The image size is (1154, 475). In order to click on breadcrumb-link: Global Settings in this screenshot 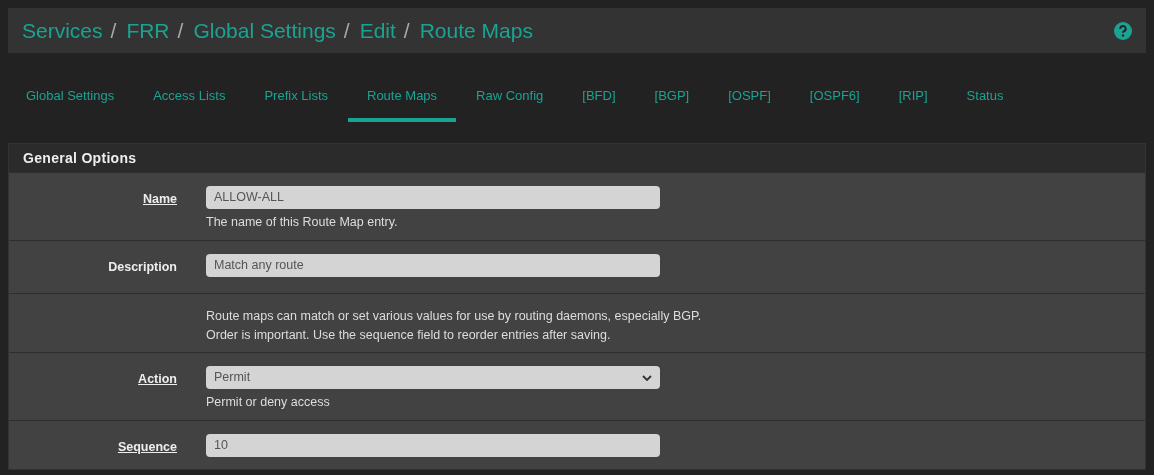, I will do `click(264, 30)`.